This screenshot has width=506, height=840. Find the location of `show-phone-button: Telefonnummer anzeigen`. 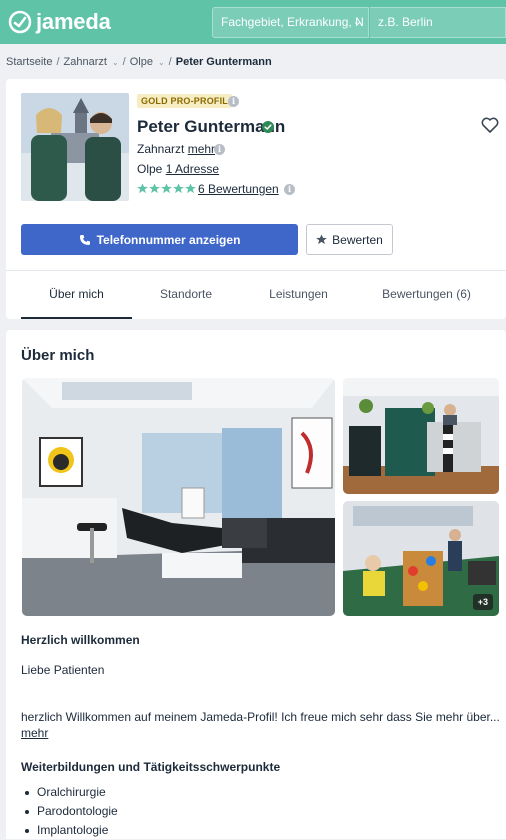

show-phone-button: Telefonnummer anzeigen is located at coordinates (159, 239).